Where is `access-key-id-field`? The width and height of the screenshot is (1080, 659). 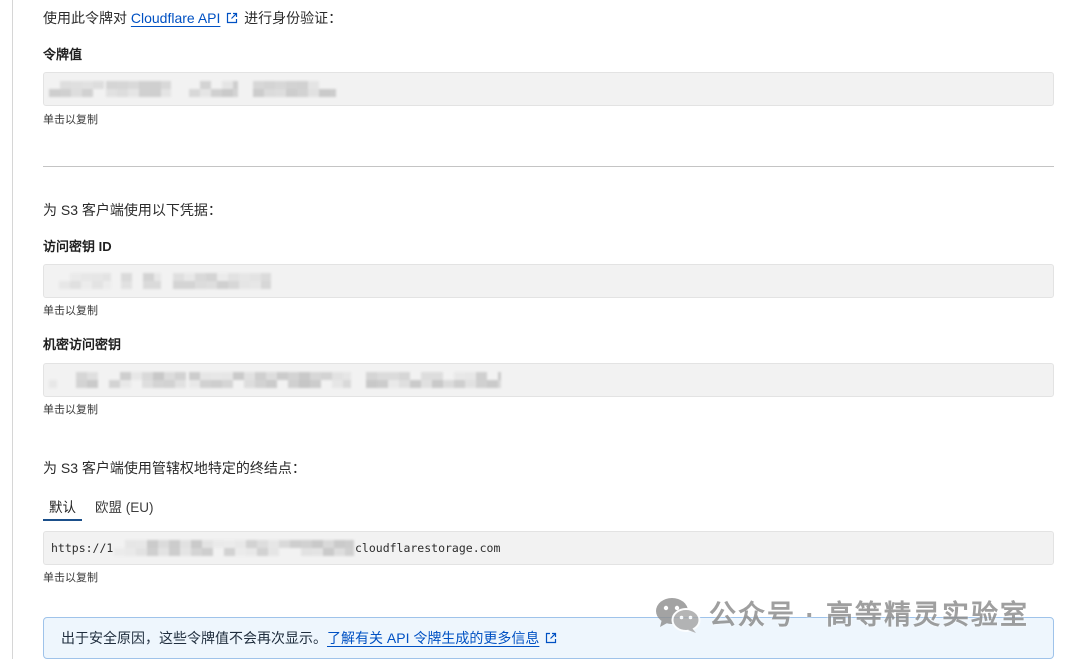 access-key-id-field is located at coordinates (548, 281).